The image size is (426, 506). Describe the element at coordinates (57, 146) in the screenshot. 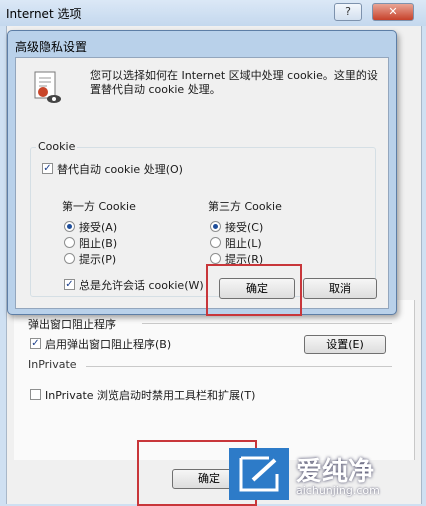

I see `cookie-group-label: Cookie` at that location.